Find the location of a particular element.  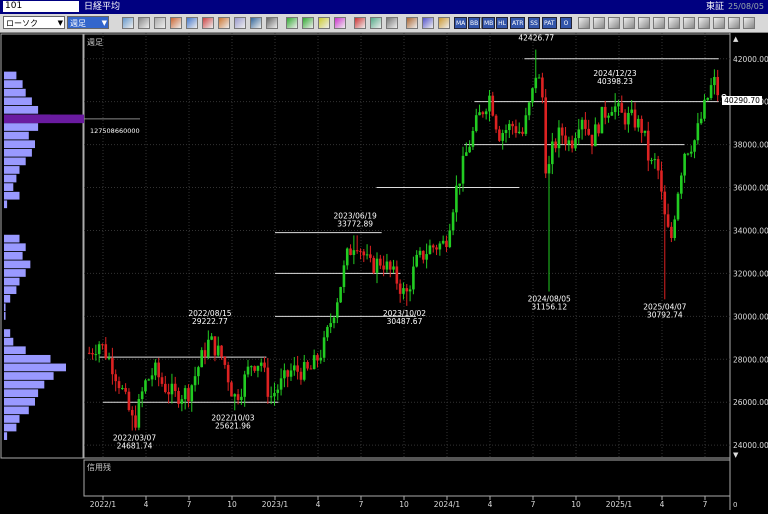

y-tick-label: 38000.00 is located at coordinates (750, 145).